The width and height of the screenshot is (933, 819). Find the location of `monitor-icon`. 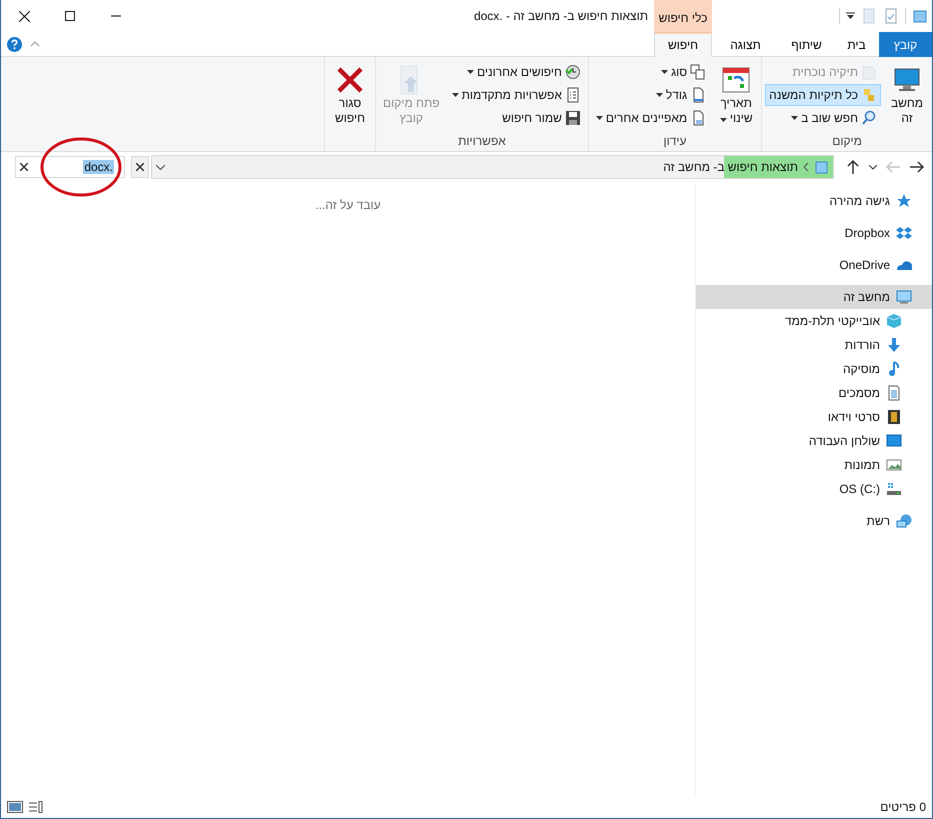

monitor-icon is located at coordinates (904, 297).